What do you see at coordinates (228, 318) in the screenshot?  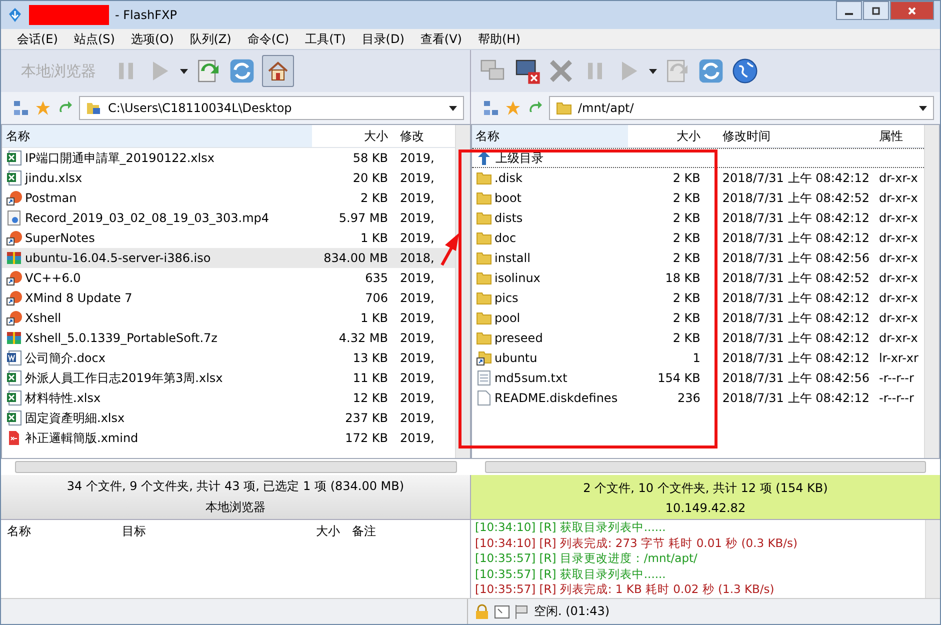 I see `file-row: Xshell 1 KB 2019,` at bounding box center [228, 318].